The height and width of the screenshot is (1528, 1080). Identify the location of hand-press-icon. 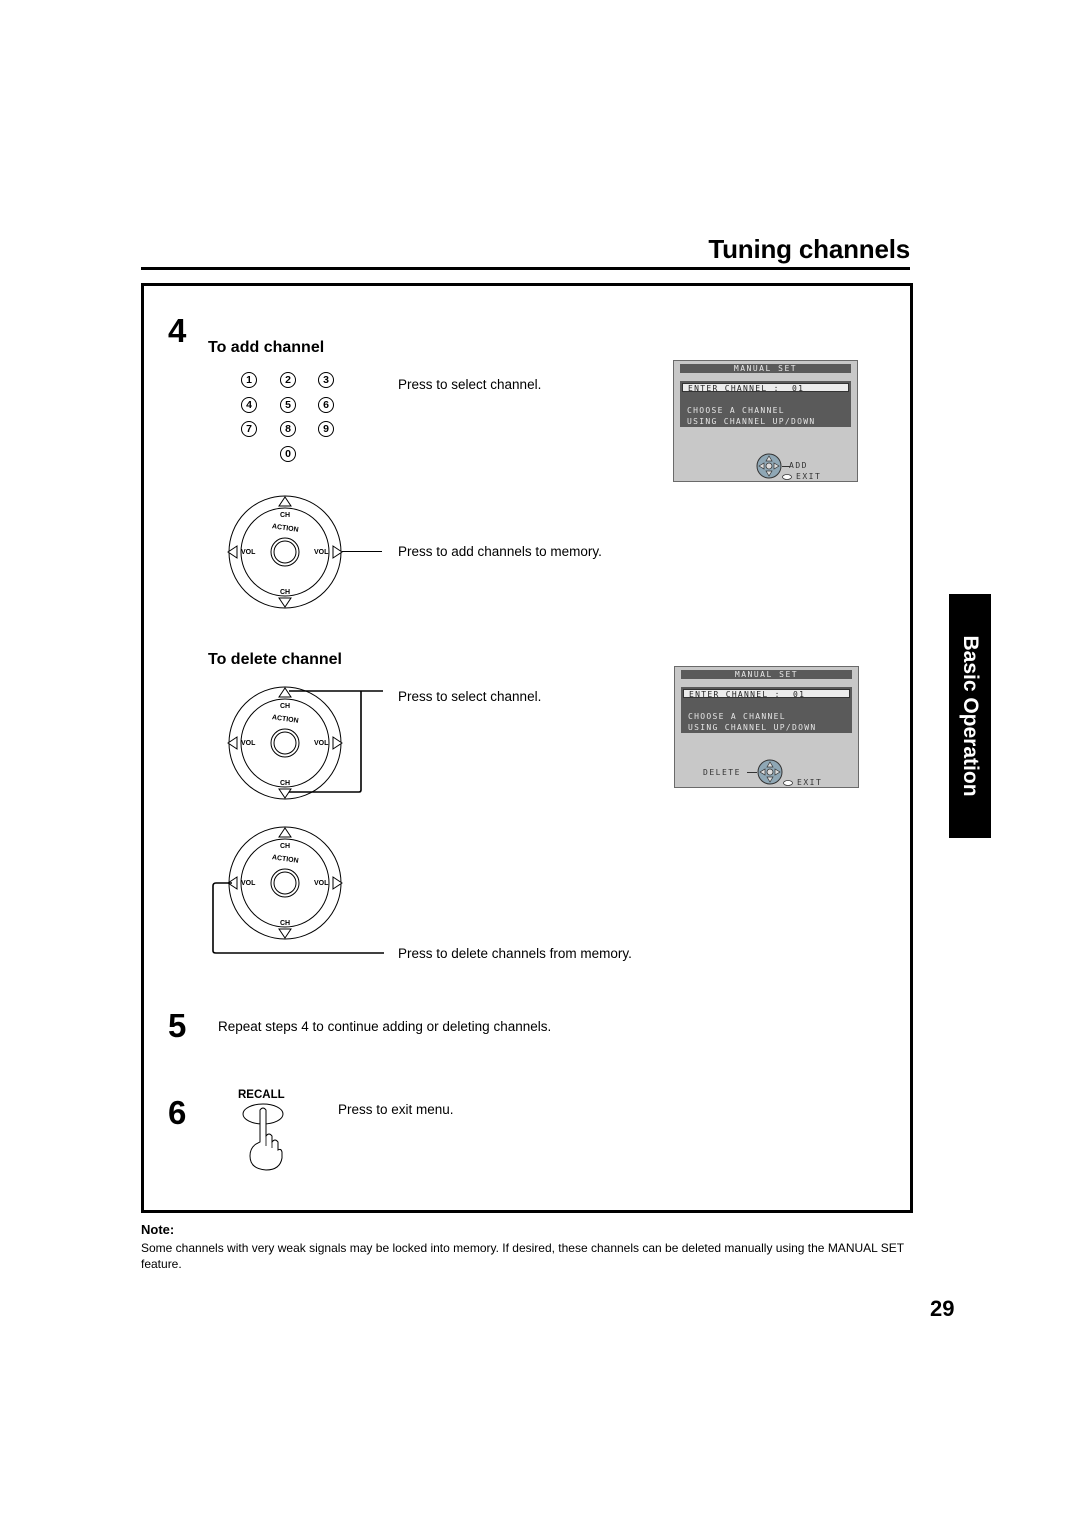
(266, 1137).